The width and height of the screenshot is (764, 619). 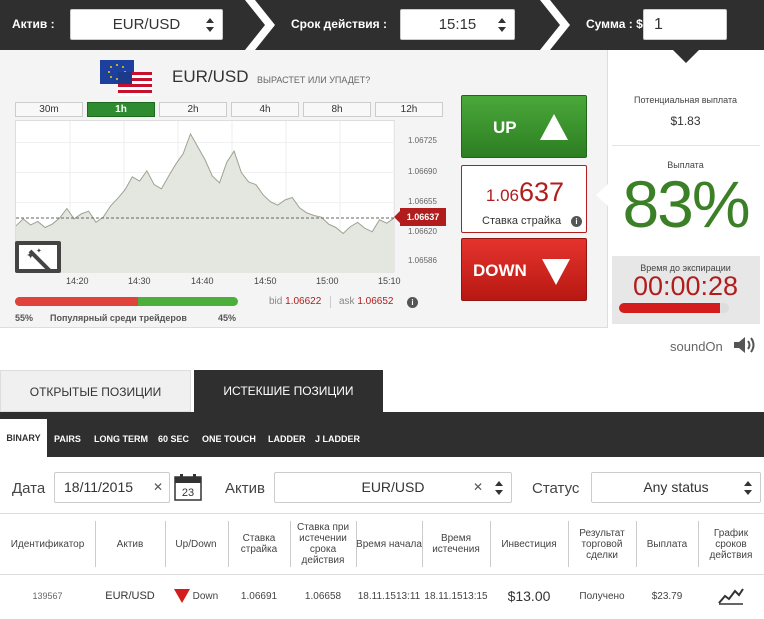 What do you see at coordinates (173, 439) in the screenshot?
I see `subtab-60-sec: 60 SEC` at bounding box center [173, 439].